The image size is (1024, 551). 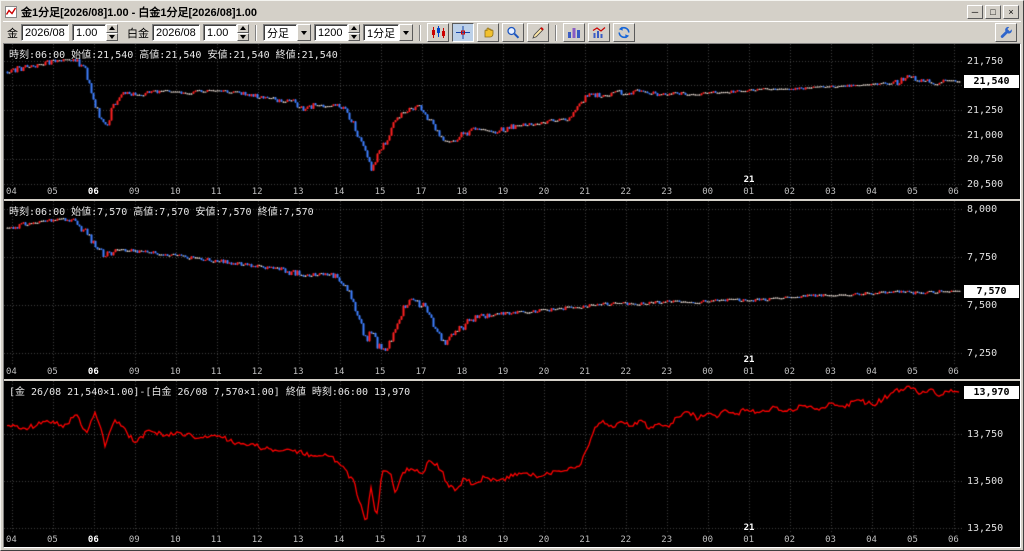 I want to click on hour-tick-label: 03, so click(x=830, y=540).